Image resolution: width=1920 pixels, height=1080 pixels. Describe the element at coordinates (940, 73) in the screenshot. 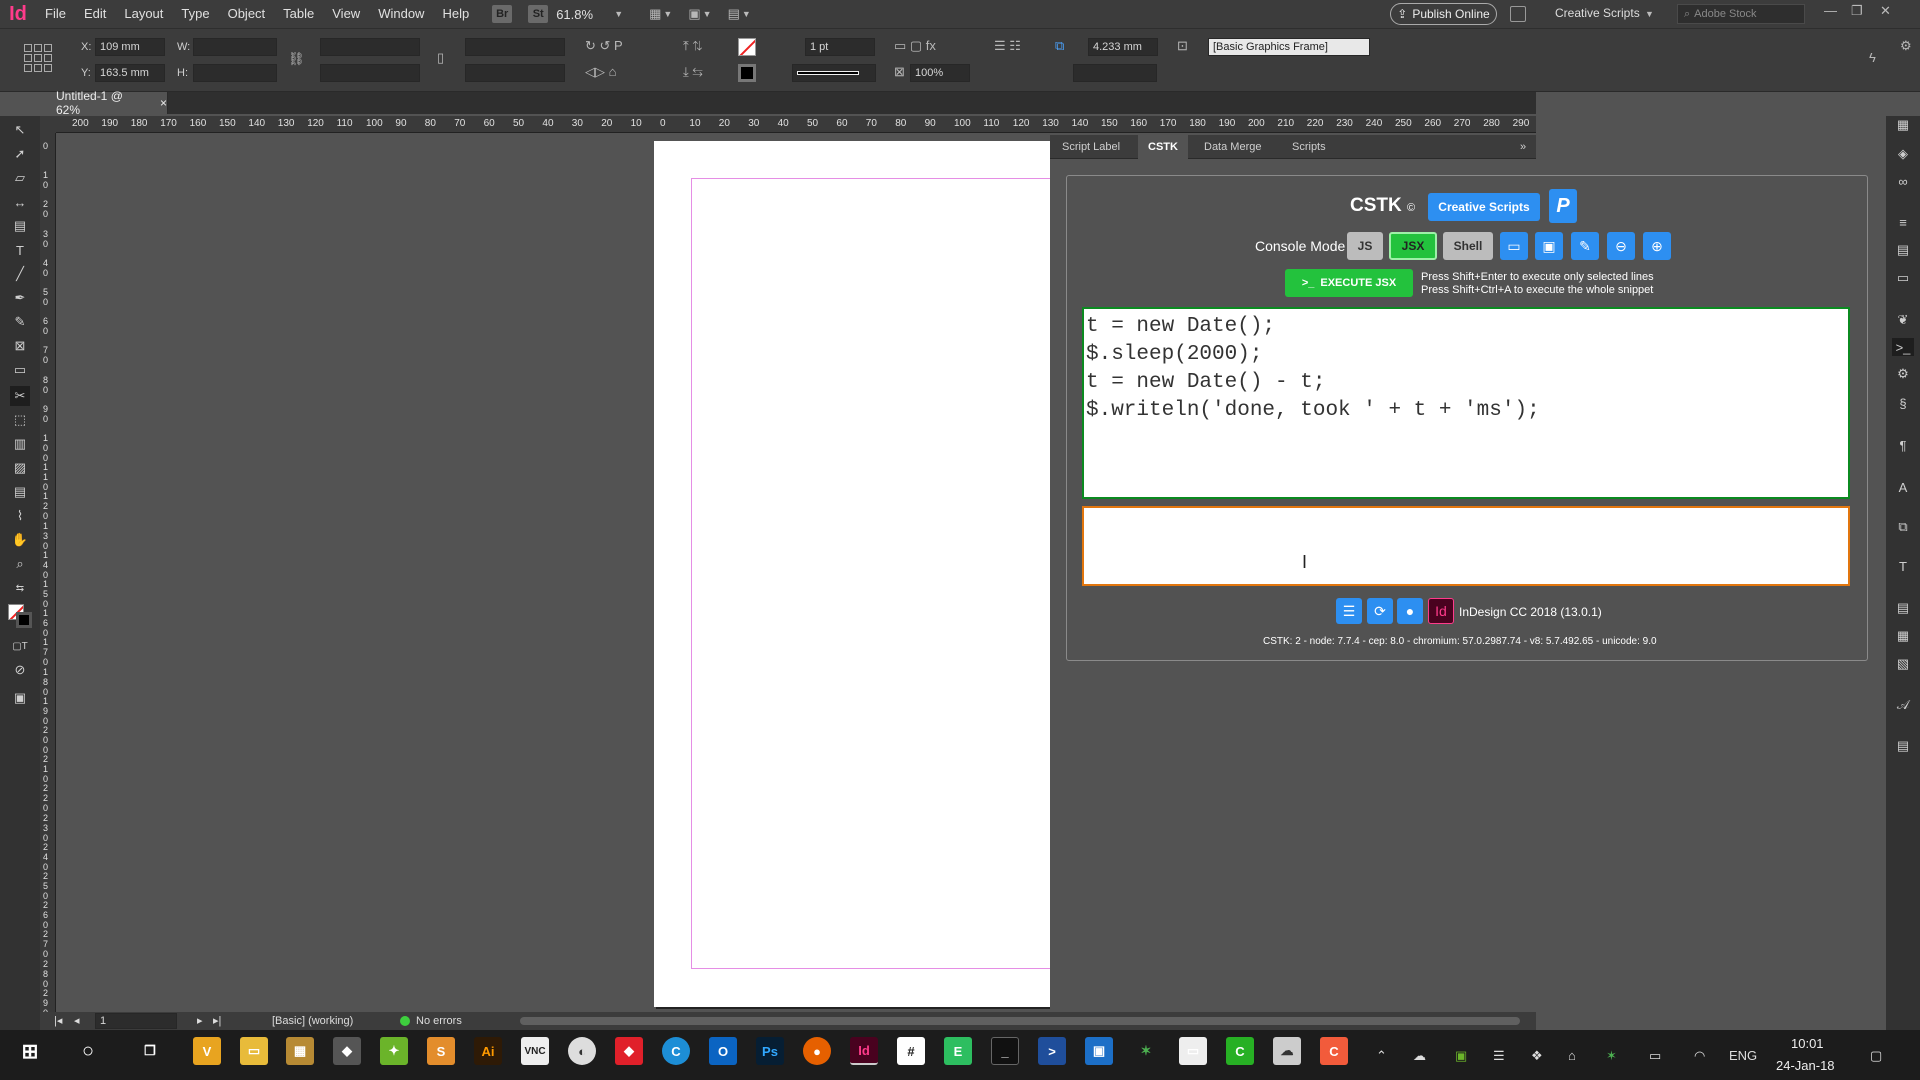

I see `opacity-field: 100%` at that location.